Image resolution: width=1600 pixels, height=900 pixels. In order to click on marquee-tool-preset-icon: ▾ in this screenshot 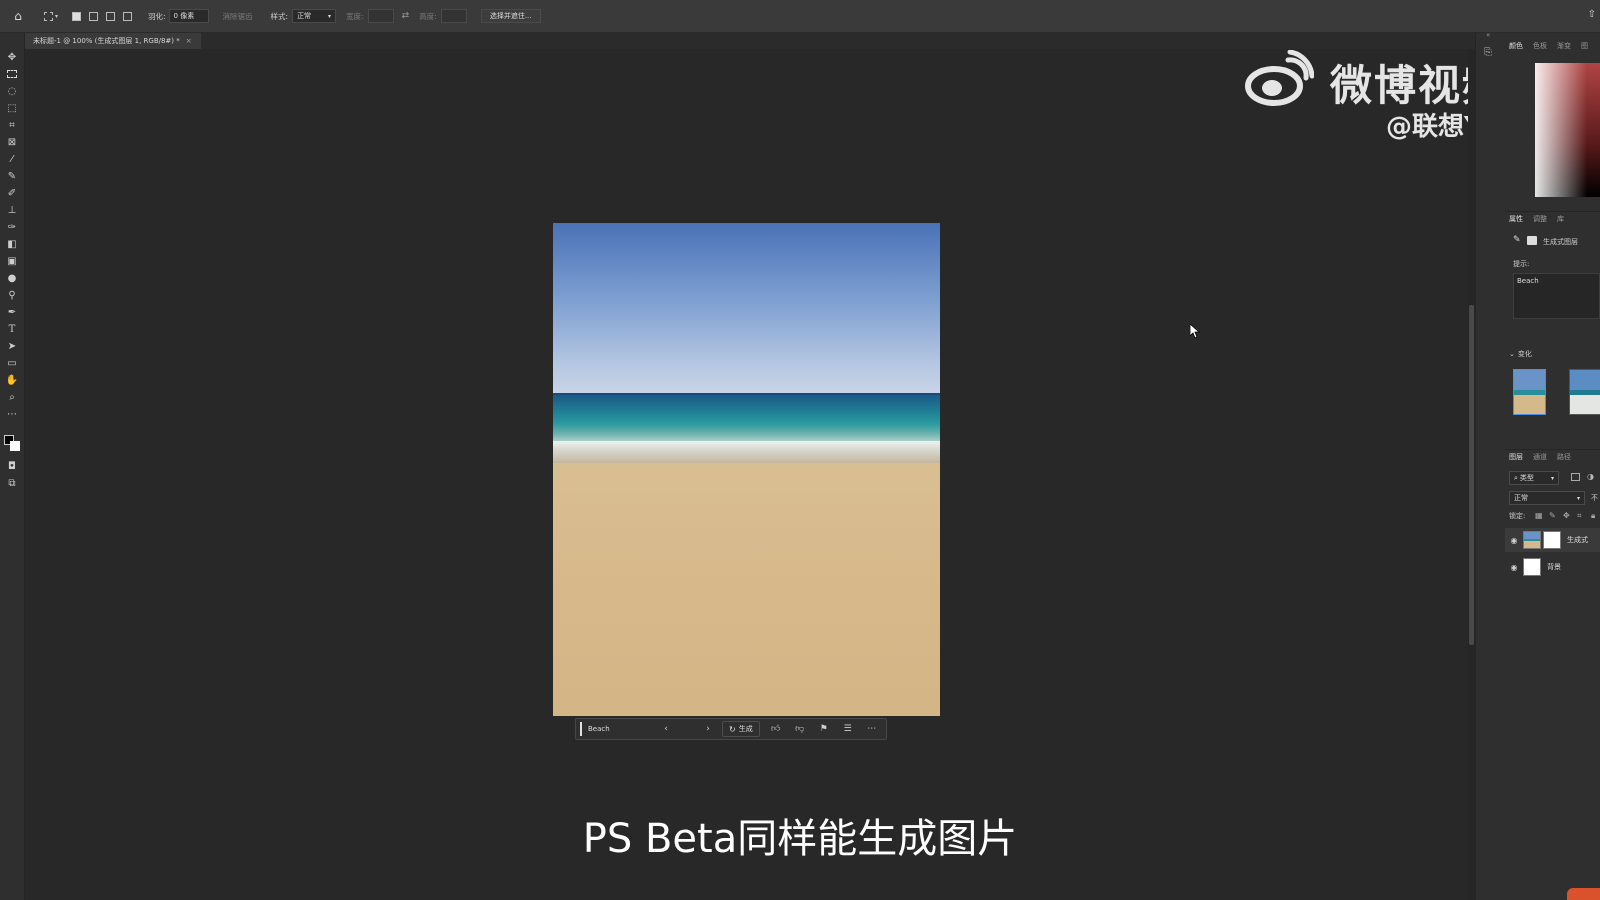, I will do `click(51, 16)`.